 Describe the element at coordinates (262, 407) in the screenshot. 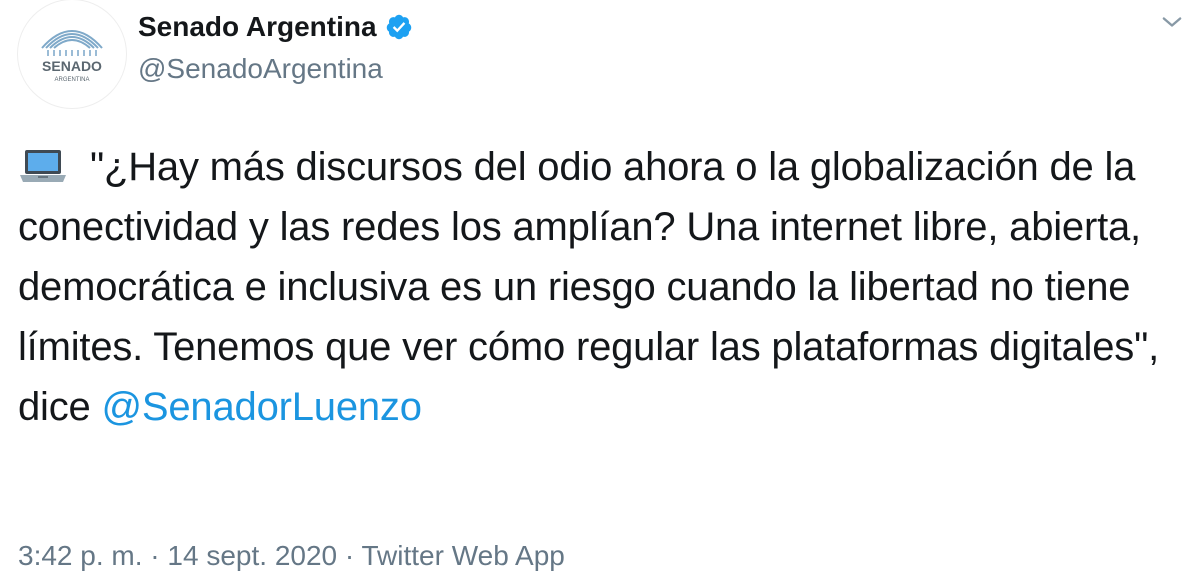

I see `mention-link: @SenadorLuenzo` at that location.